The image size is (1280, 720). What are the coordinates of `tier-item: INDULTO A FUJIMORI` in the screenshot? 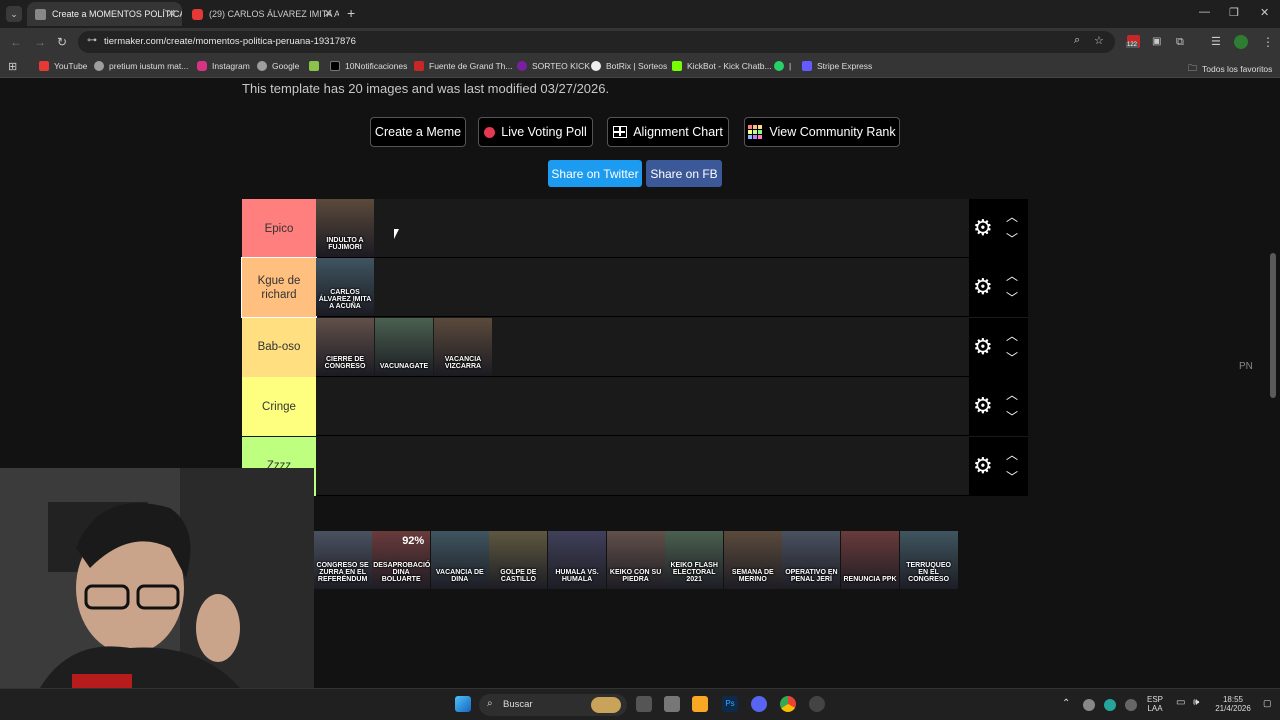 It's located at (345, 228).